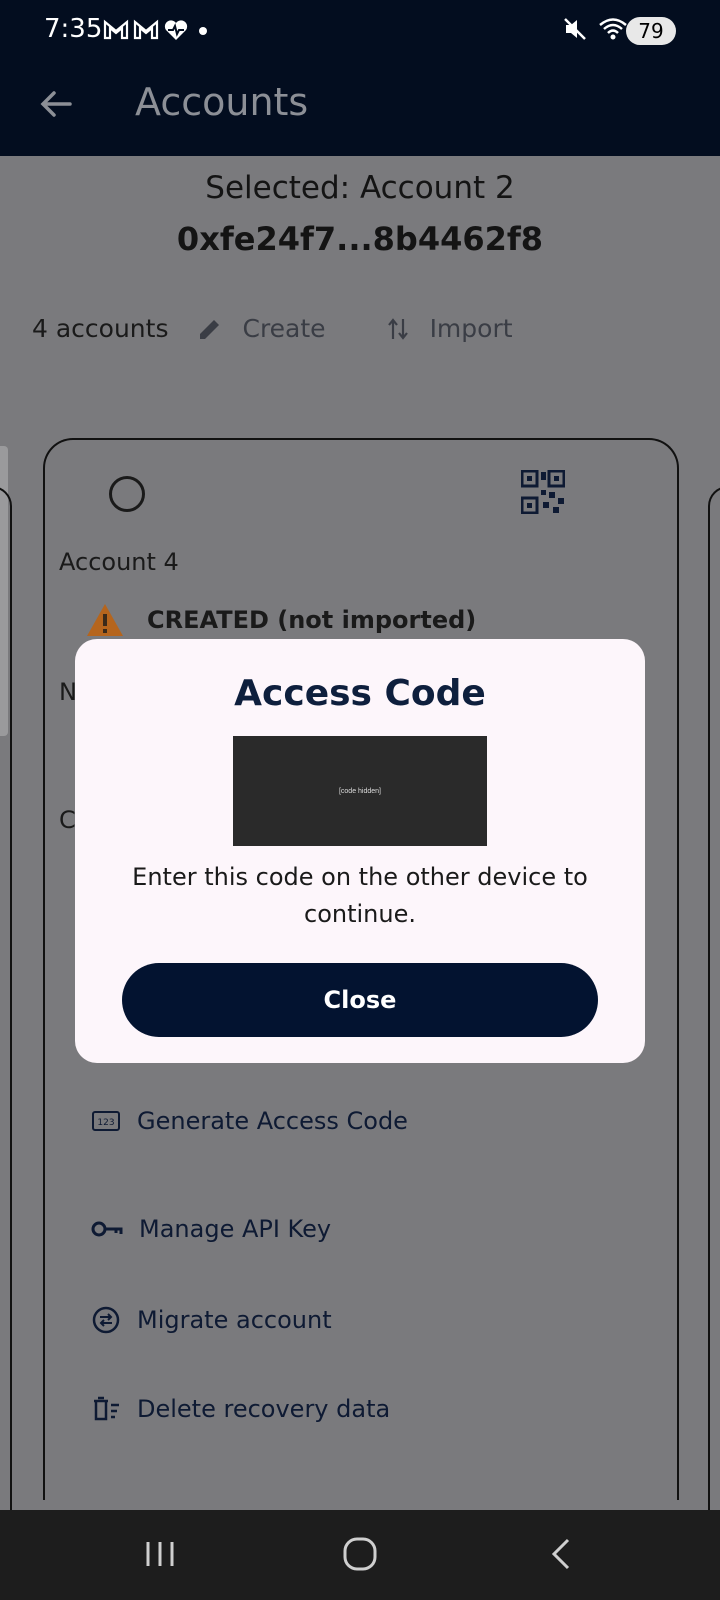  Describe the element at coordinates (235, 1229) in the screenshot. I see `action-label: Manage API Key` at that location.